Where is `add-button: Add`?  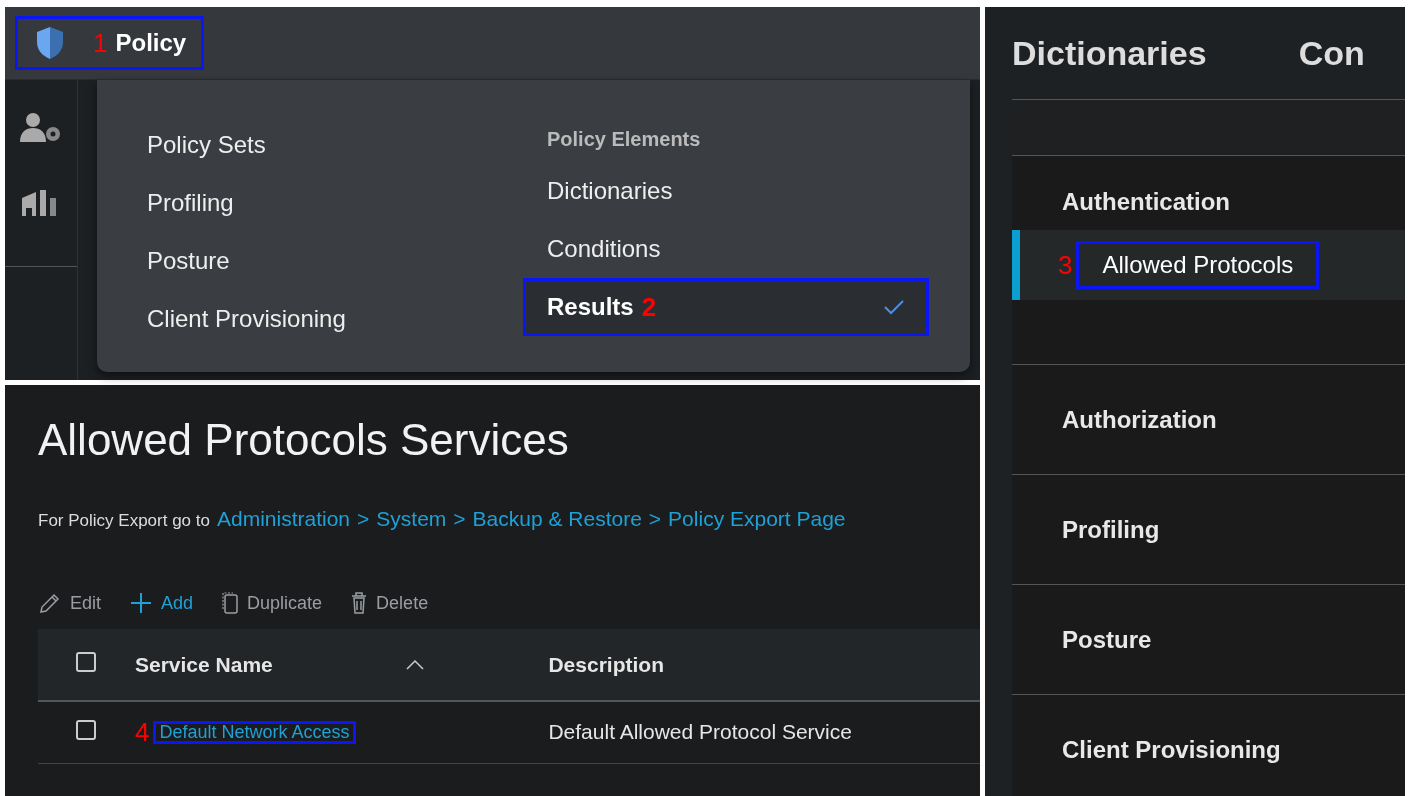
add-button: Add is located at coordinates (161, 603).